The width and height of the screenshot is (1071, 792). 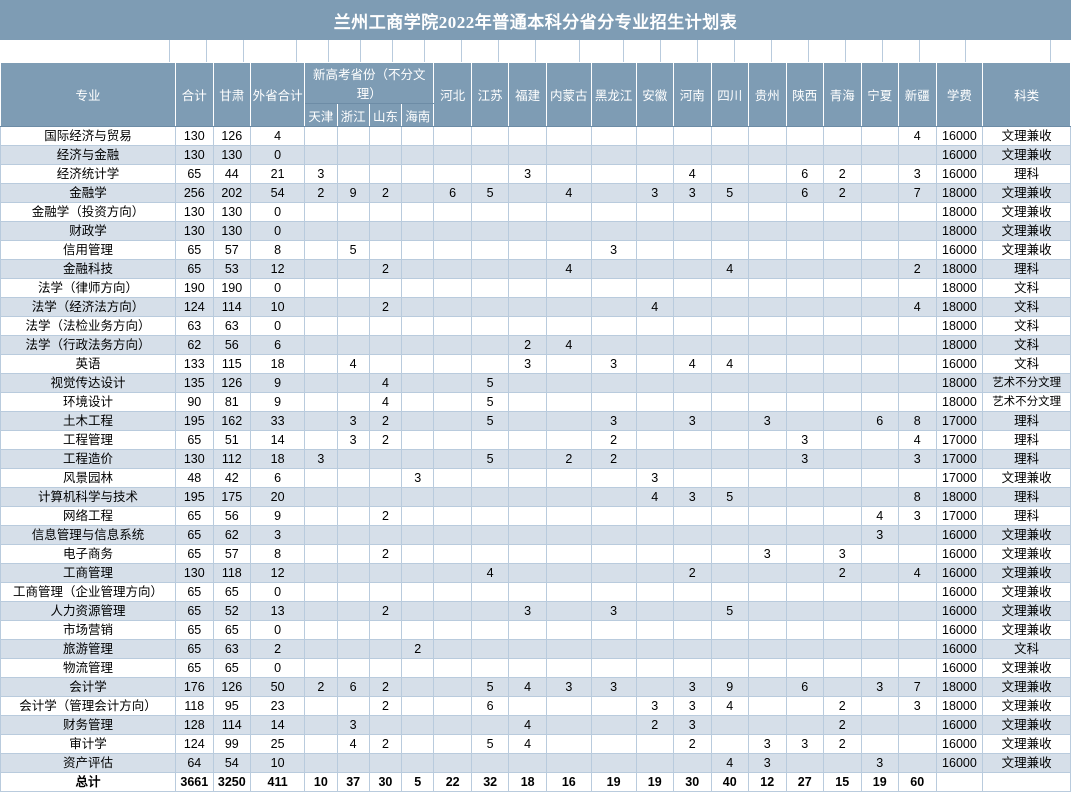 What do you see at coordinates (692, 782) in the screenshot?
I see `cell-henan: 30` at bounding box center [692, 782].